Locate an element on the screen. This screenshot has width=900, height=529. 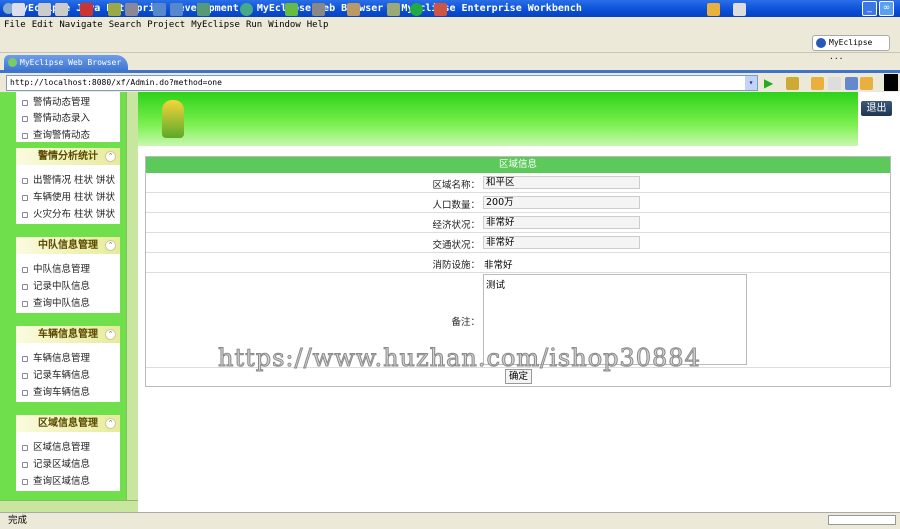
section-title: 警情分析统计 is located at coordinates (68, 156).